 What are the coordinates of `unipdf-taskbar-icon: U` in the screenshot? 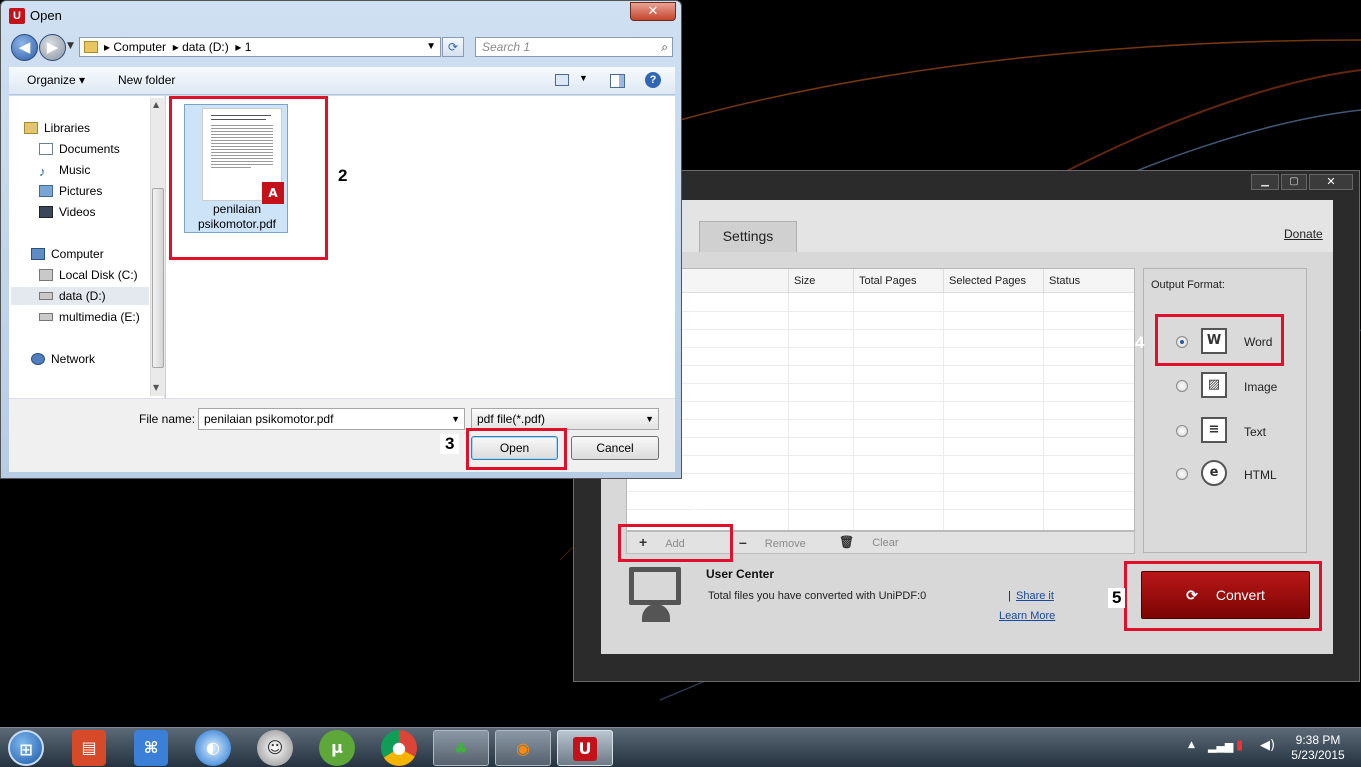 It's located at (585, 748).